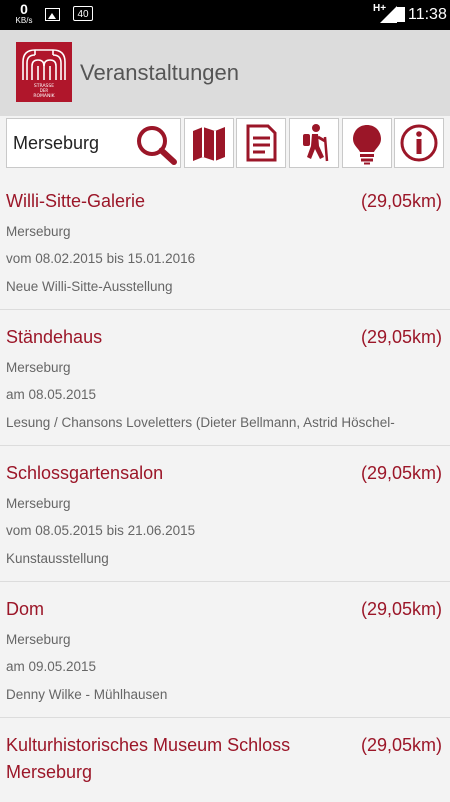 This screenshot has height=802, width=450. Describe the element at coordinates (427, 14) in the screenshot. I see `clock: 11:38` at that location.